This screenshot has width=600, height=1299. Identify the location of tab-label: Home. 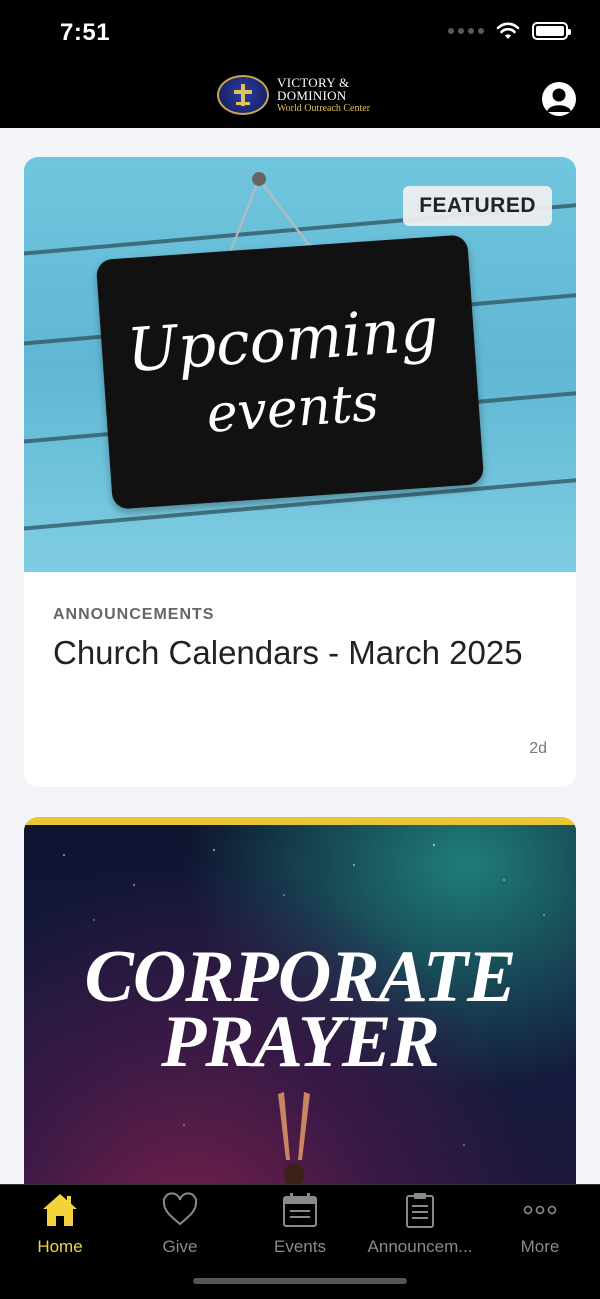
(60, 1246).